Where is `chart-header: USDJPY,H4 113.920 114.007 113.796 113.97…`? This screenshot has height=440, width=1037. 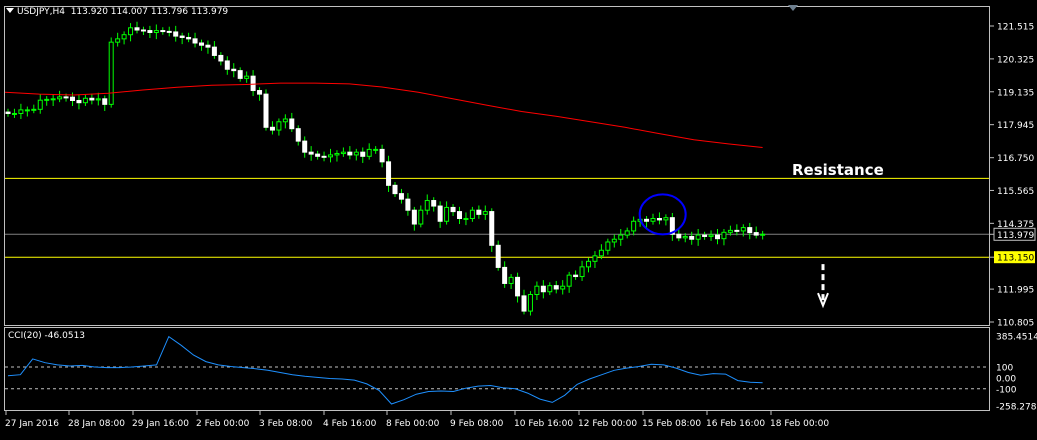 chart-header: USDJPY,H4 113.920 114.007 113.796 113.97… is located at coordinates (117, 12).